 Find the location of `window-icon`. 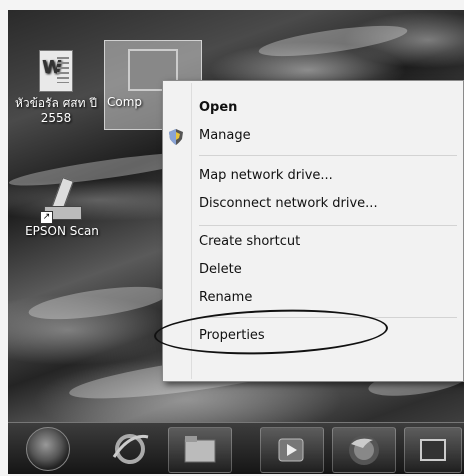

window-icon is located at coordinates (433, 450).